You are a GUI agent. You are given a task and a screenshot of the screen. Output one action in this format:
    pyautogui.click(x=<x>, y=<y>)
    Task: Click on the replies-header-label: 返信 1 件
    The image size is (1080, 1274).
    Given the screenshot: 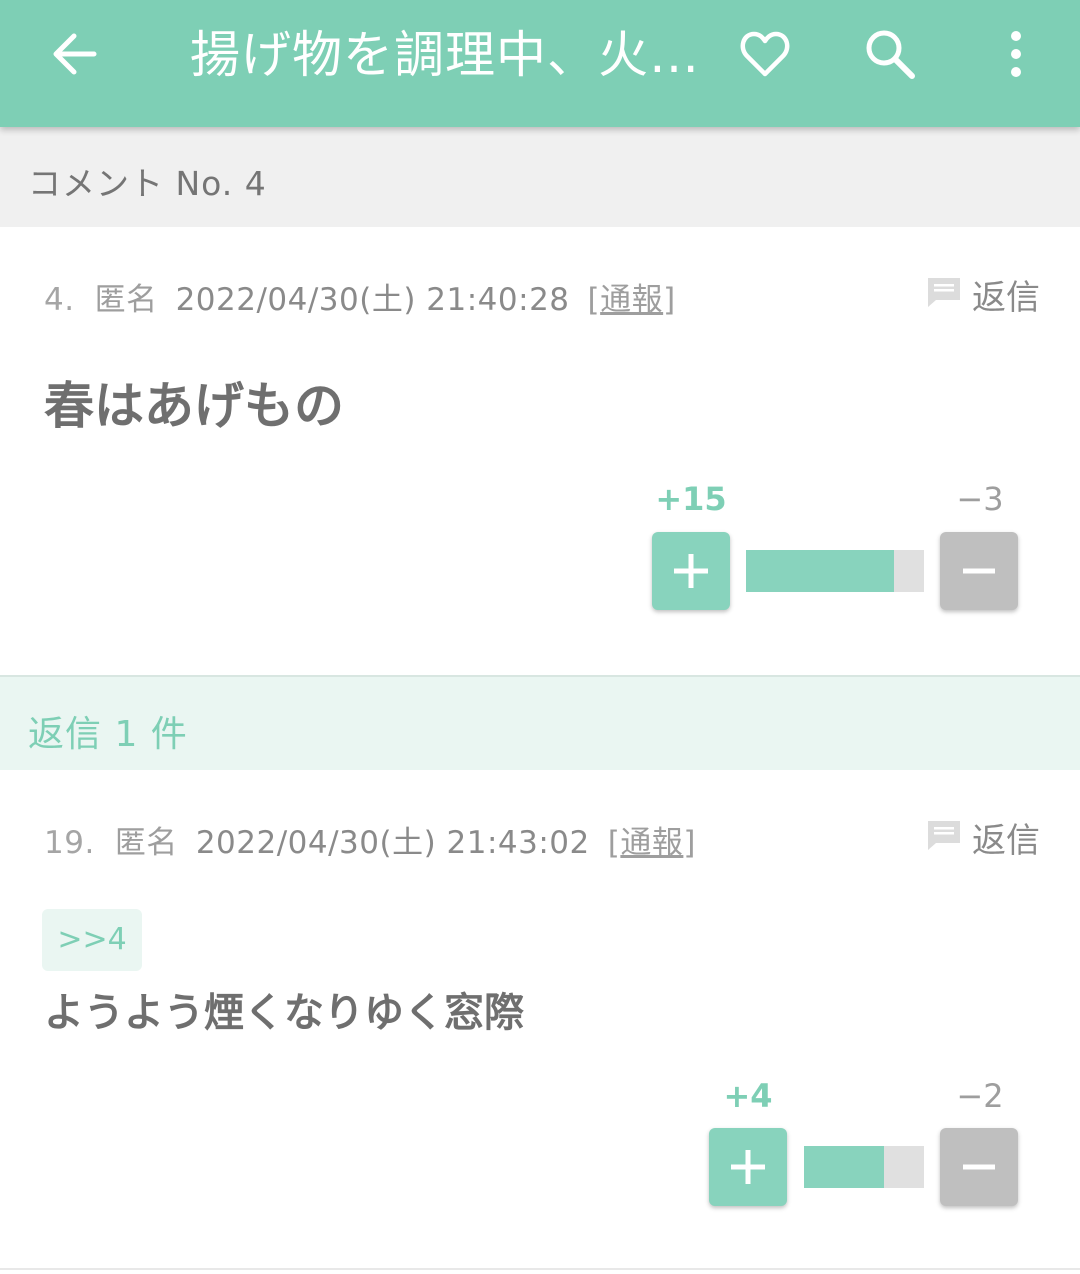 What is the action you would take?
    pyautogui.click(x=108, y=734)
    